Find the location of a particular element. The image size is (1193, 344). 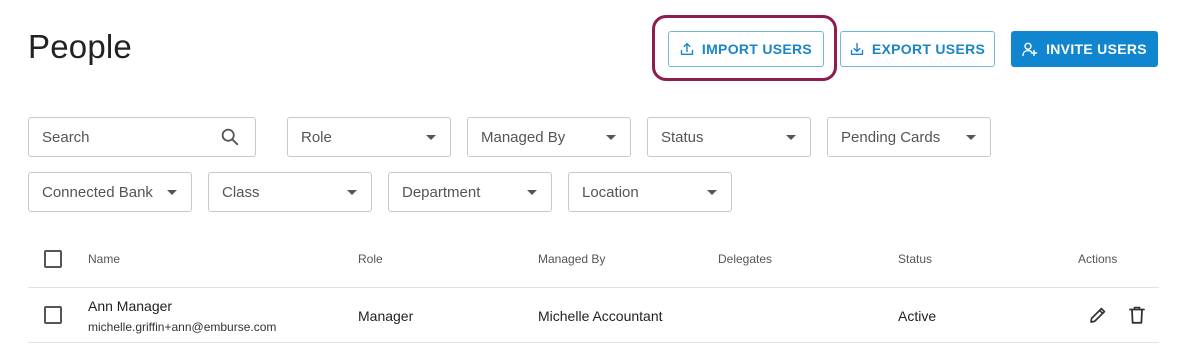

class-filter: Class is located at coordinates (290, 192).